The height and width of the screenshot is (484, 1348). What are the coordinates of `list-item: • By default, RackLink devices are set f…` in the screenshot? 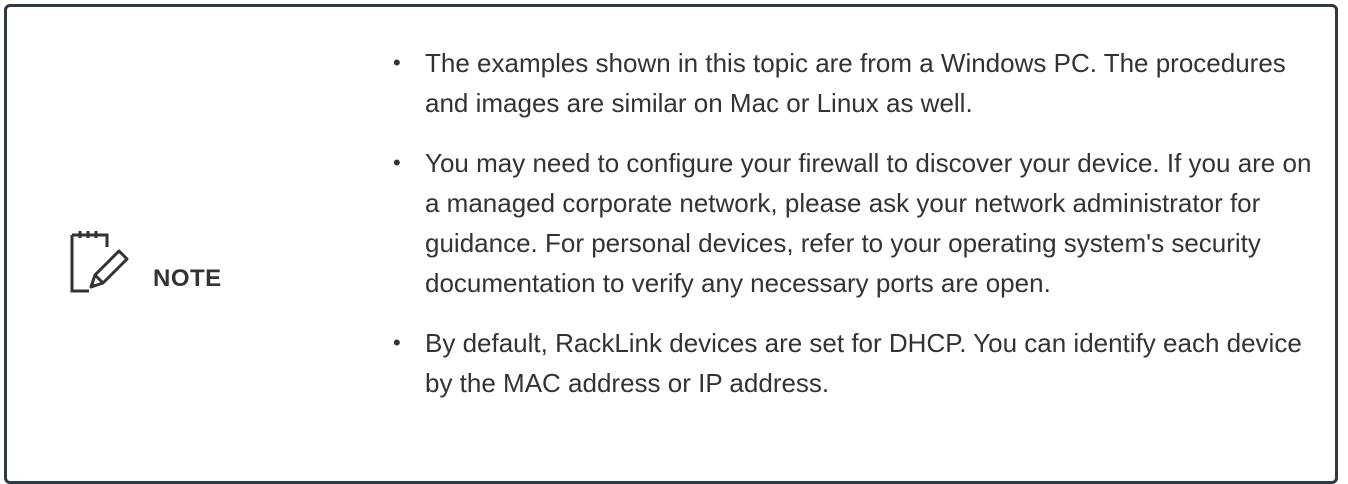 It's located at (859, 363).